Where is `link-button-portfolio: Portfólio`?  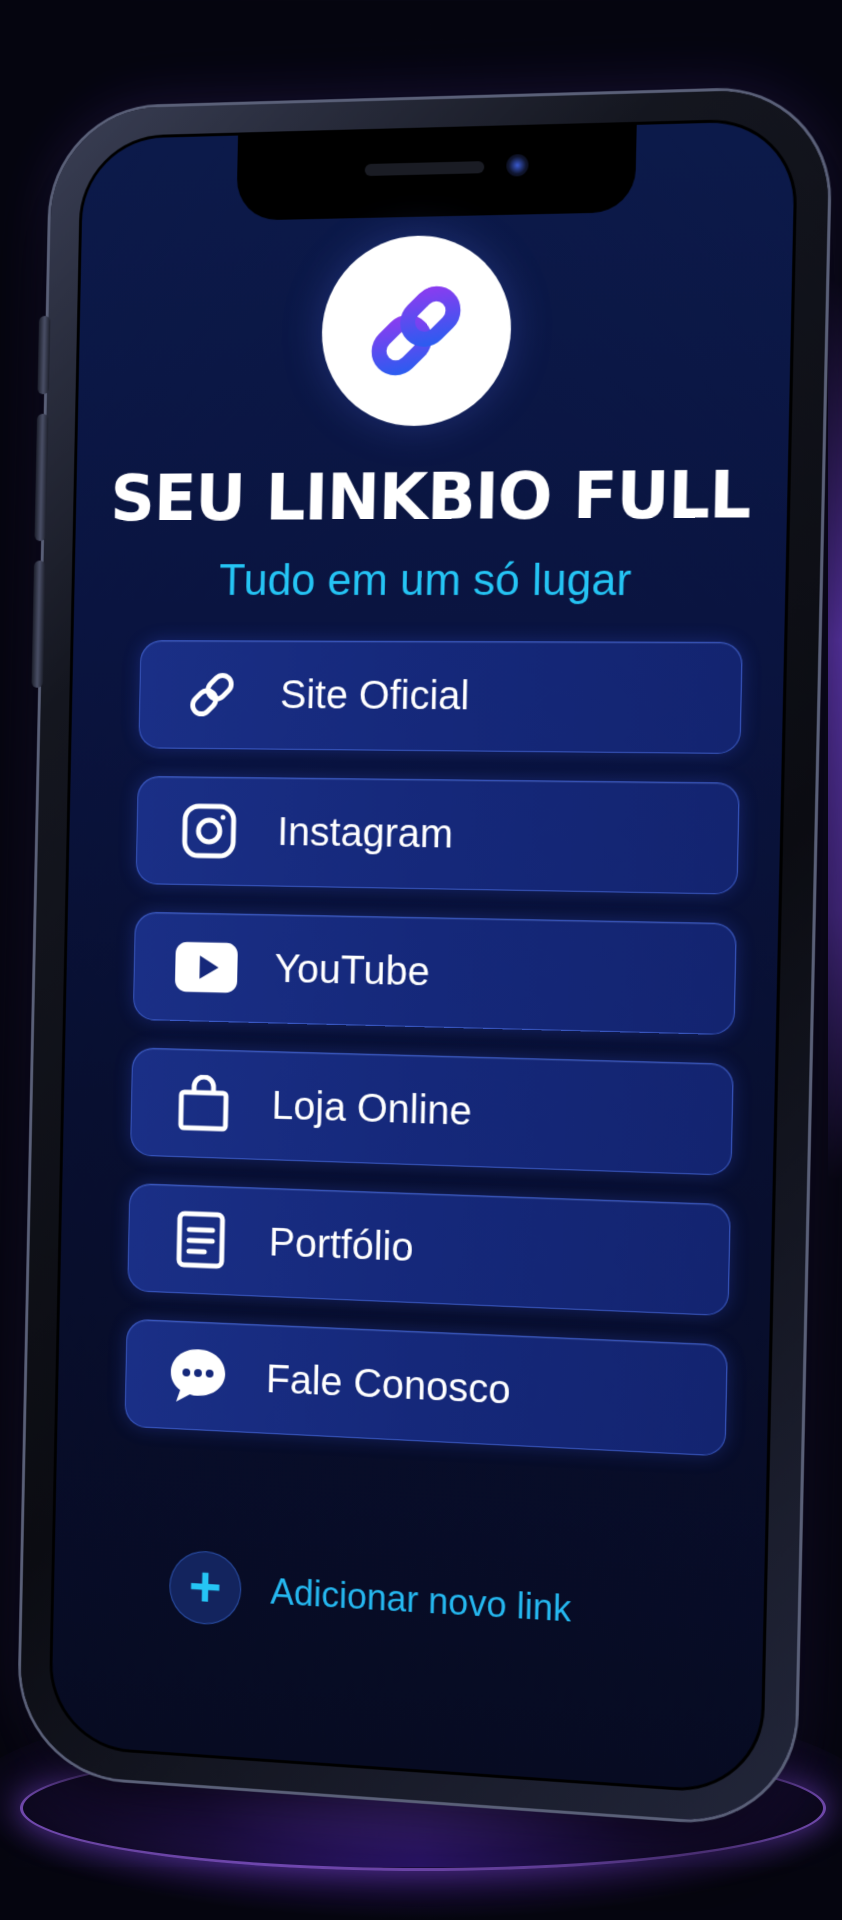 link-button-portfolio: Portfólio is located at coordinates (429, 1249).